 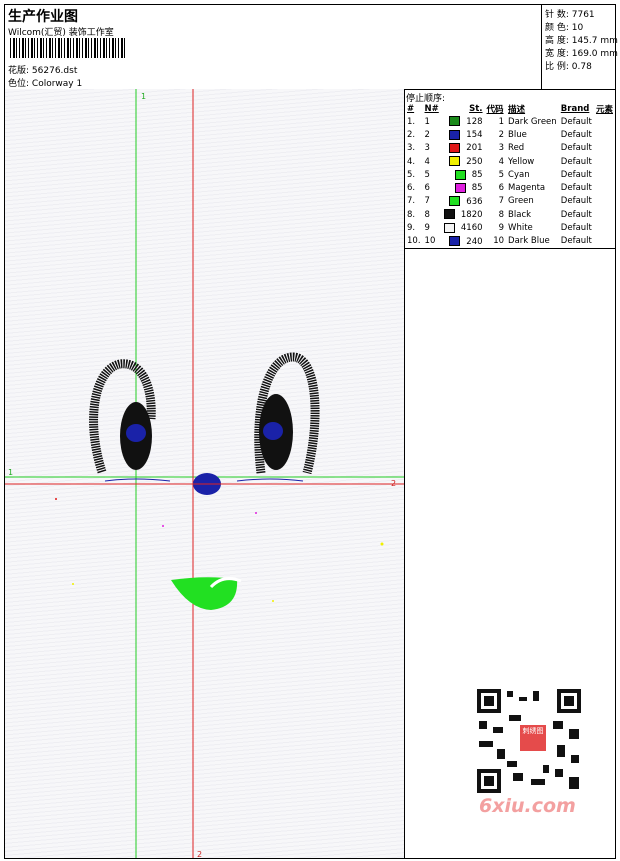 What do you see at coordinates (411, 148) in the screenshot?
I see `row-index: 3.` at bounding box center [411, 148].